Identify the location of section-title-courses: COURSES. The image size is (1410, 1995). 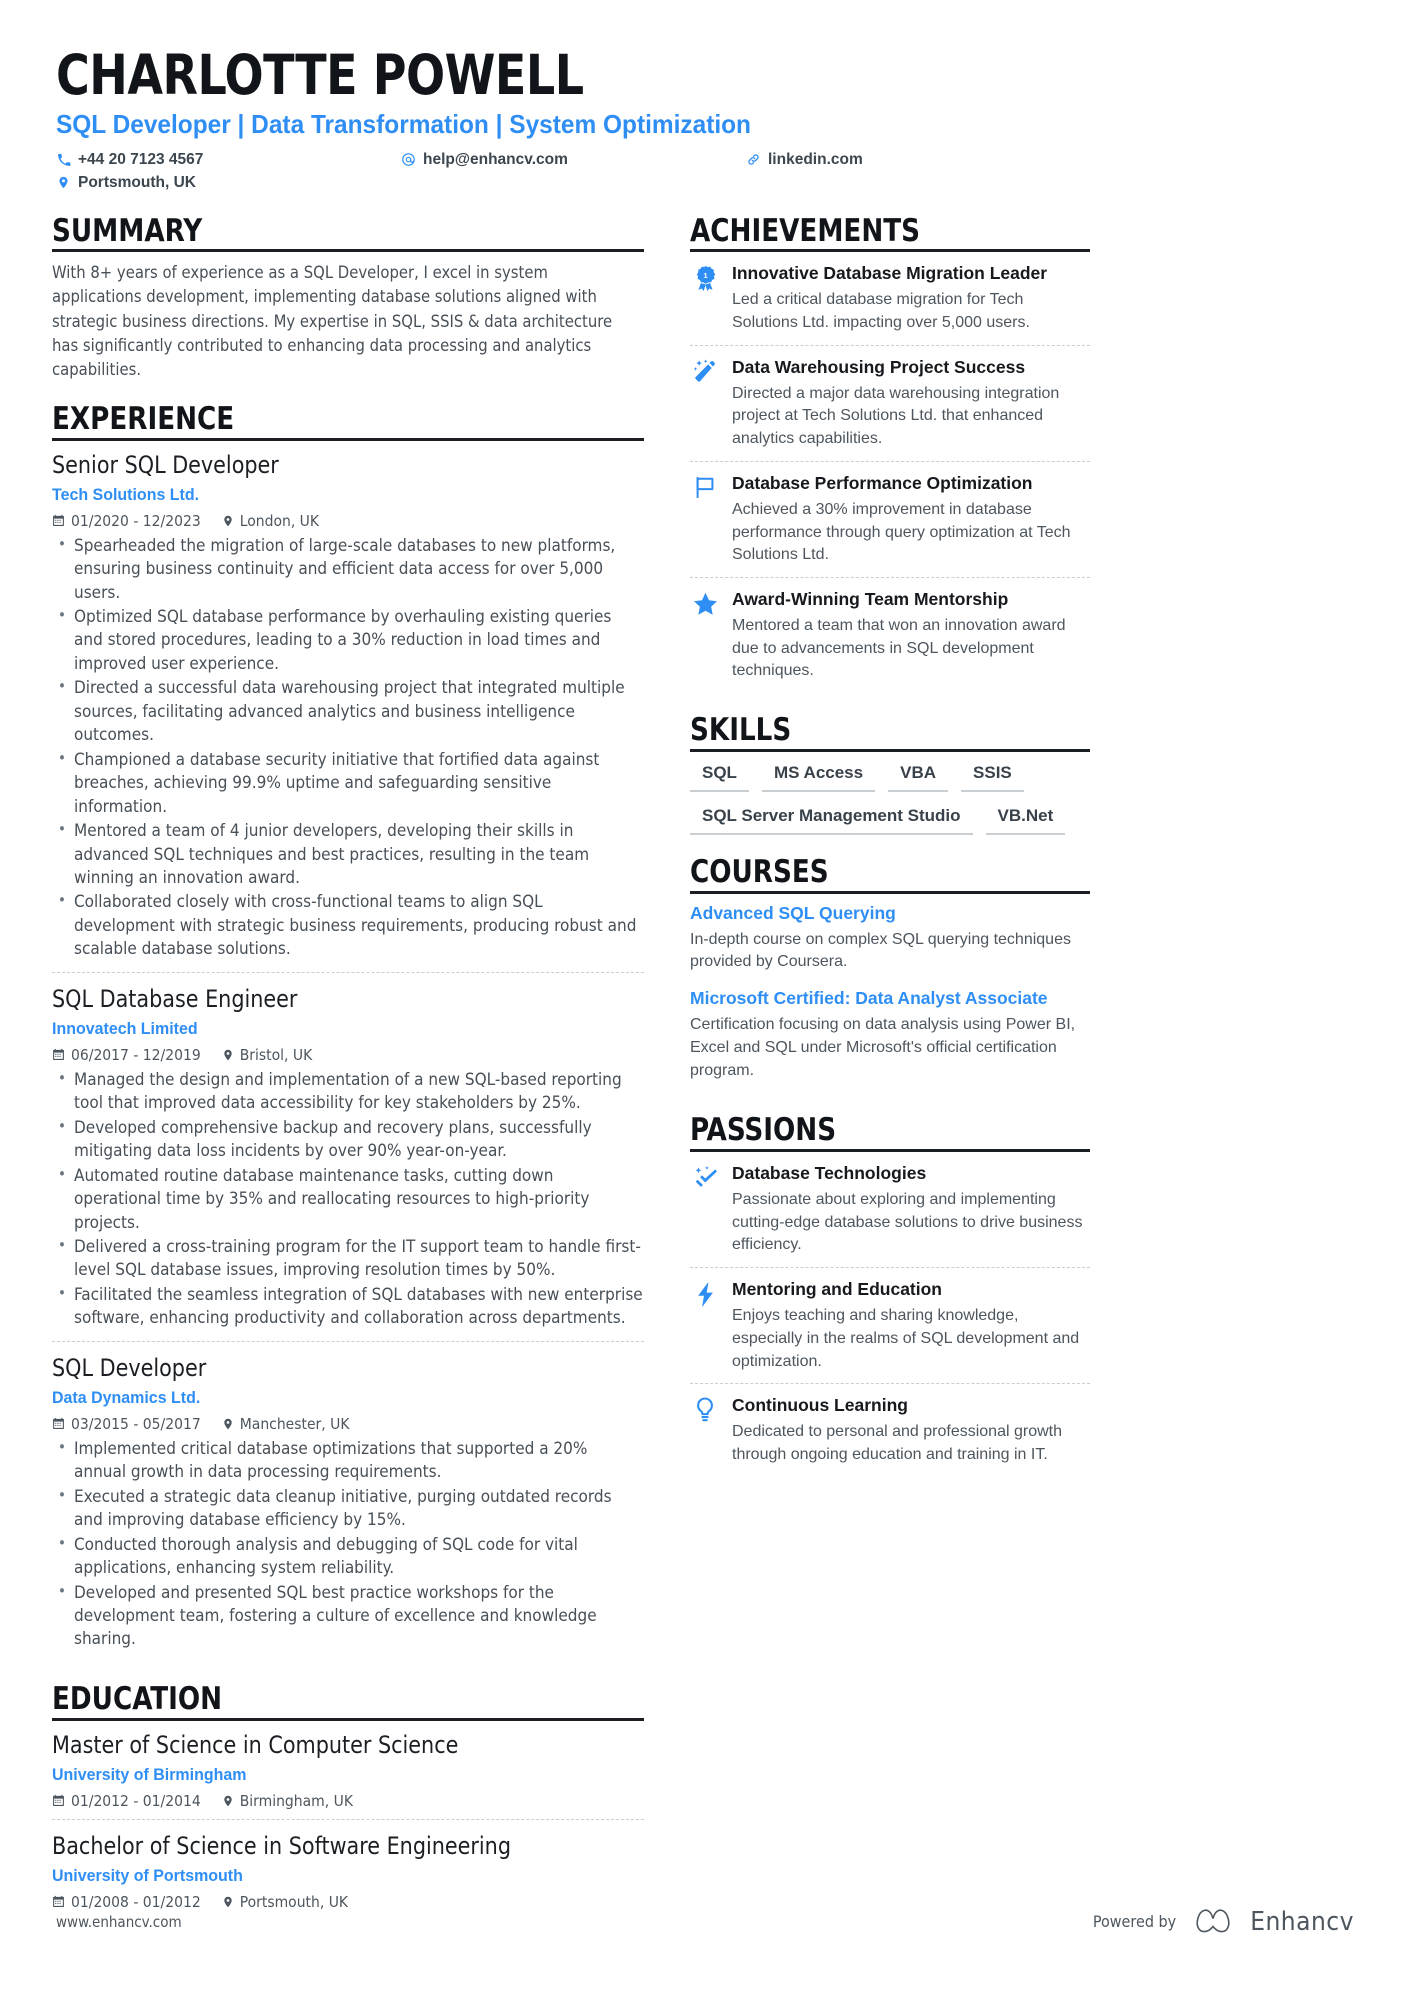
(759, 871).